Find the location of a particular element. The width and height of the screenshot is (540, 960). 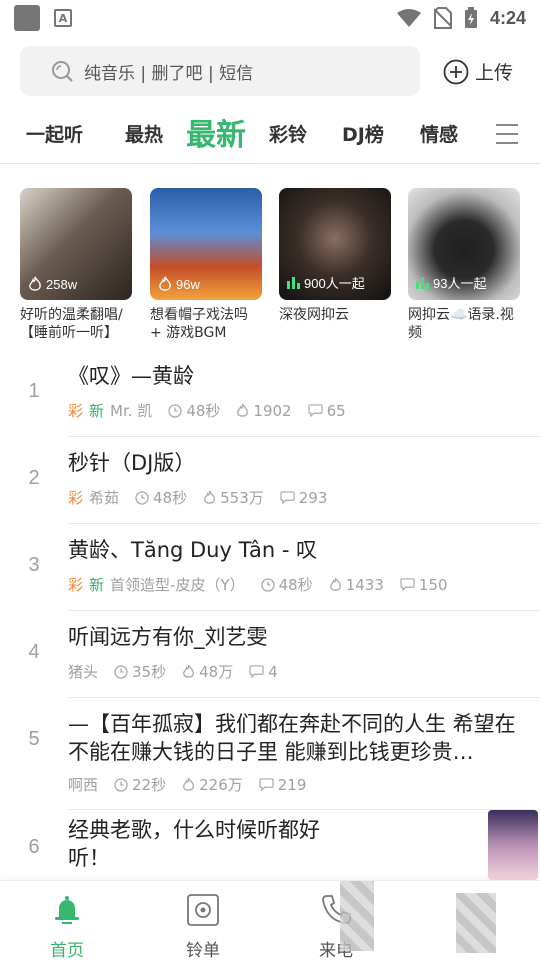

playlist-card: 900人一起 深夜网抑云 is located at coordinates (335, 256).